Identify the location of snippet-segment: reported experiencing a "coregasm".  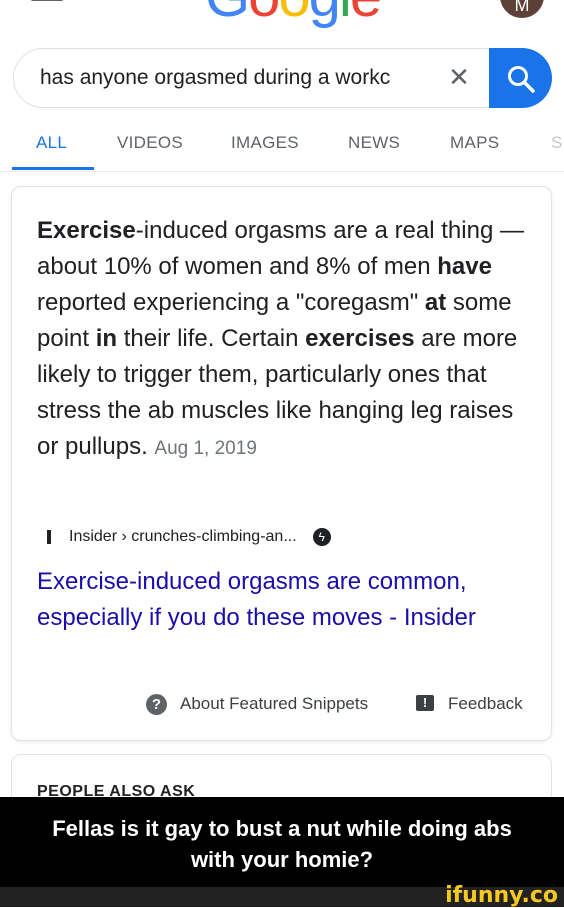
(231, 302).